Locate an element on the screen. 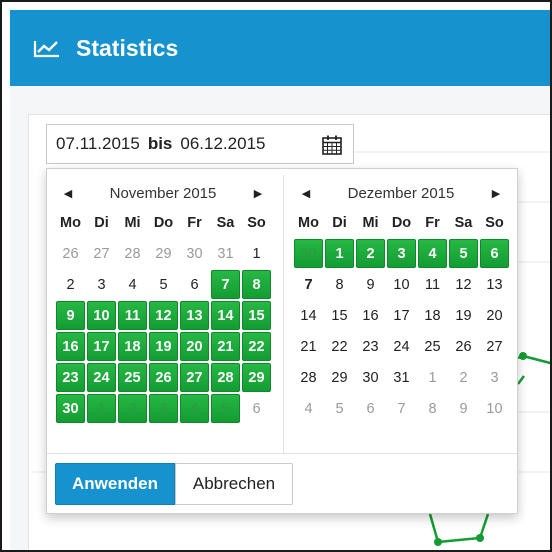  footer-divider is located at coordinates (282, 453).